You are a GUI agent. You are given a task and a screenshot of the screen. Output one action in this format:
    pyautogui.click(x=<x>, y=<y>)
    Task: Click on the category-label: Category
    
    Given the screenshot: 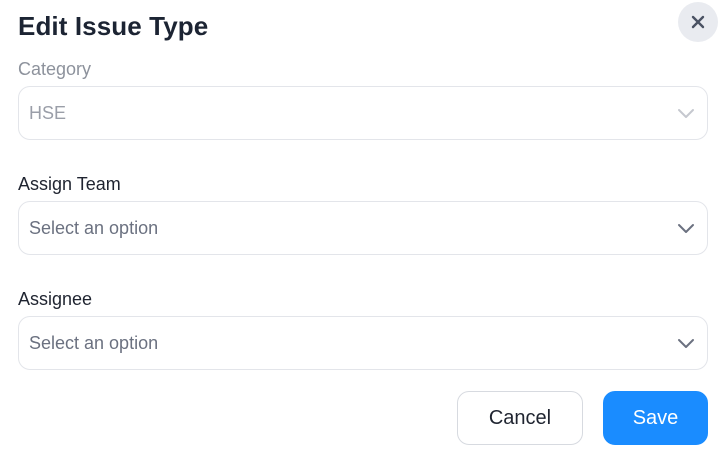 What is the action you would take?
    pyautogui.click(x=55, y=69)
    